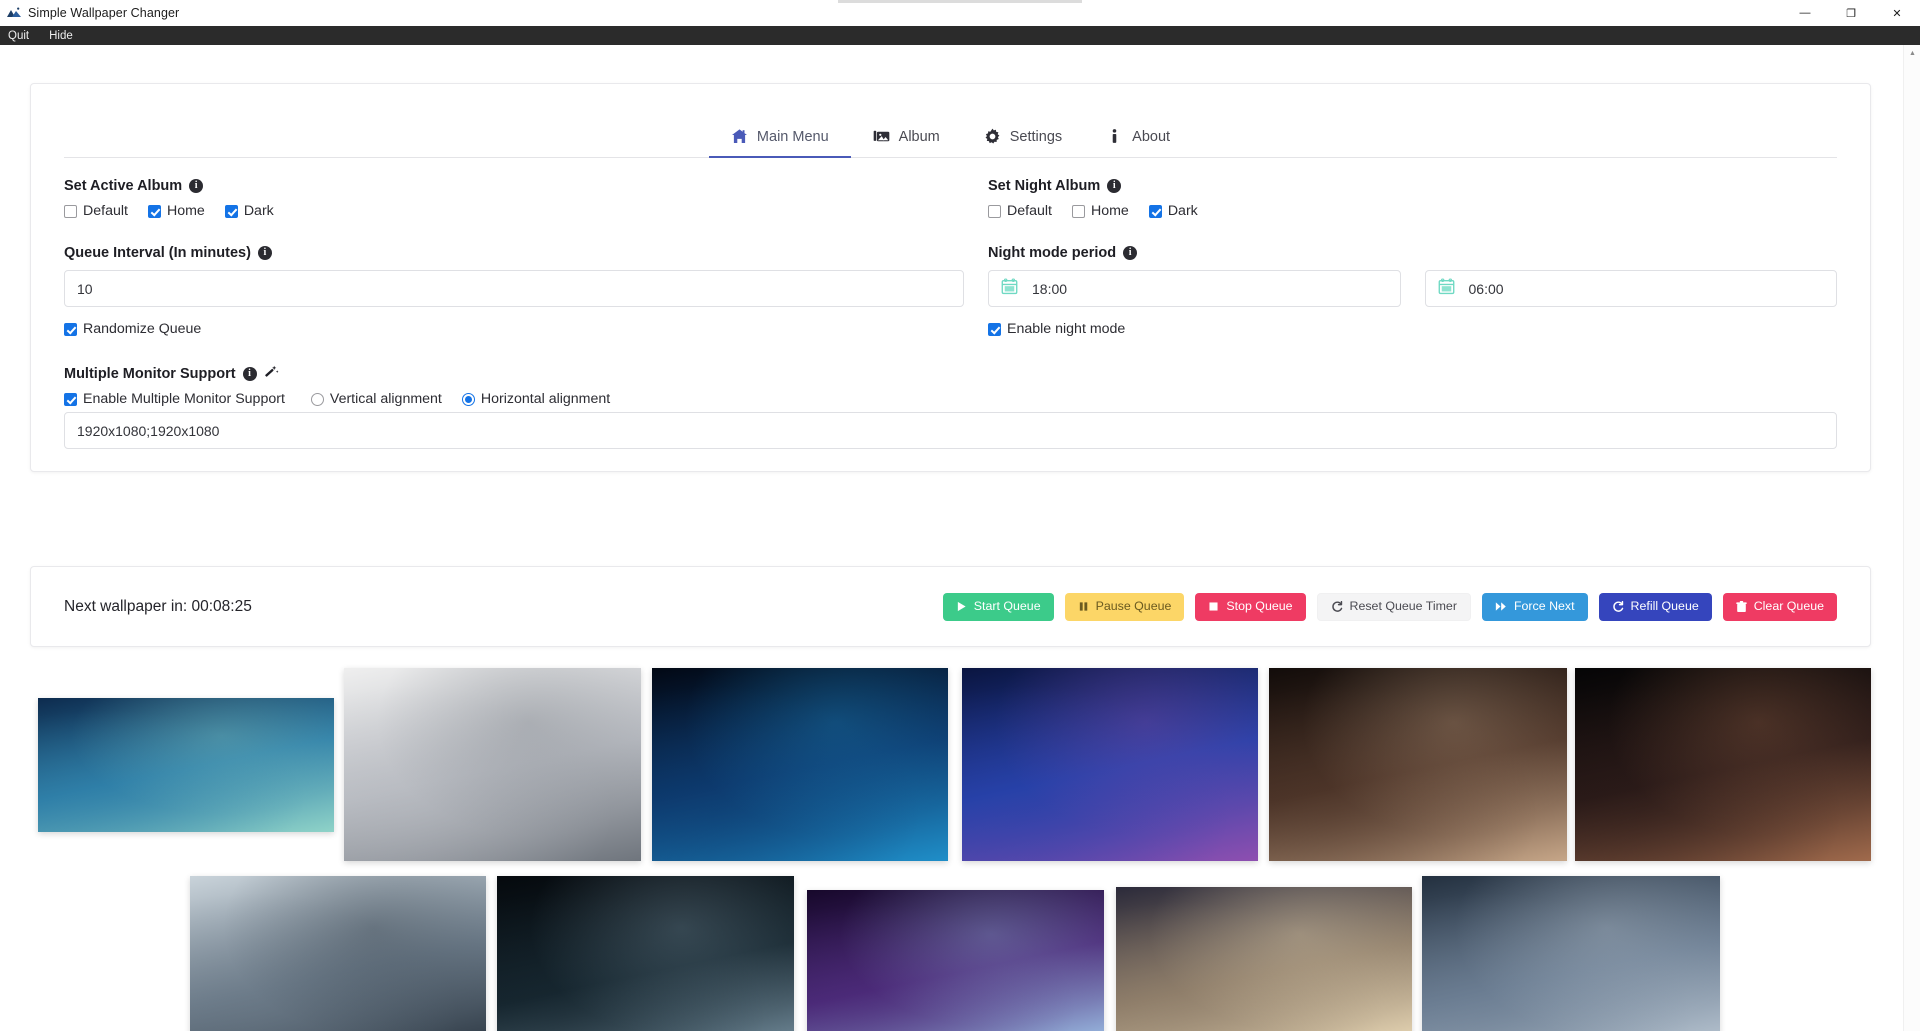 Image resolution: width=1920 pixels, height=1031 pixels. I want to click on night-start-input: 18:00, so click(1194, 288).